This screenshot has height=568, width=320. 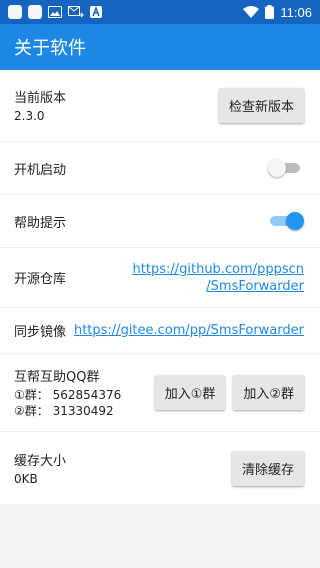 What do you see at coordinates (160, 12) in the screenshot?
I see `status-bar: 11:06` at bounding box center [160, 12].